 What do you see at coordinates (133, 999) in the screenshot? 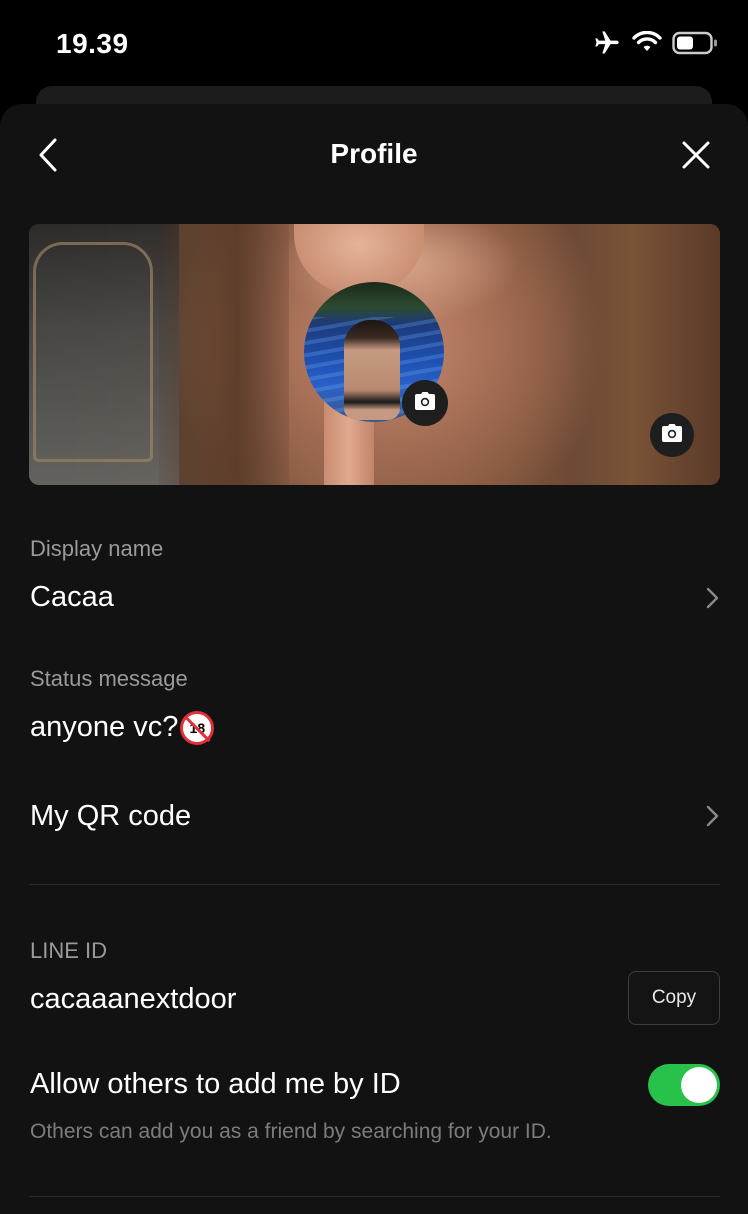
I see `line-id-value: cacaaanextdoor` at bounding box center [133, 999].